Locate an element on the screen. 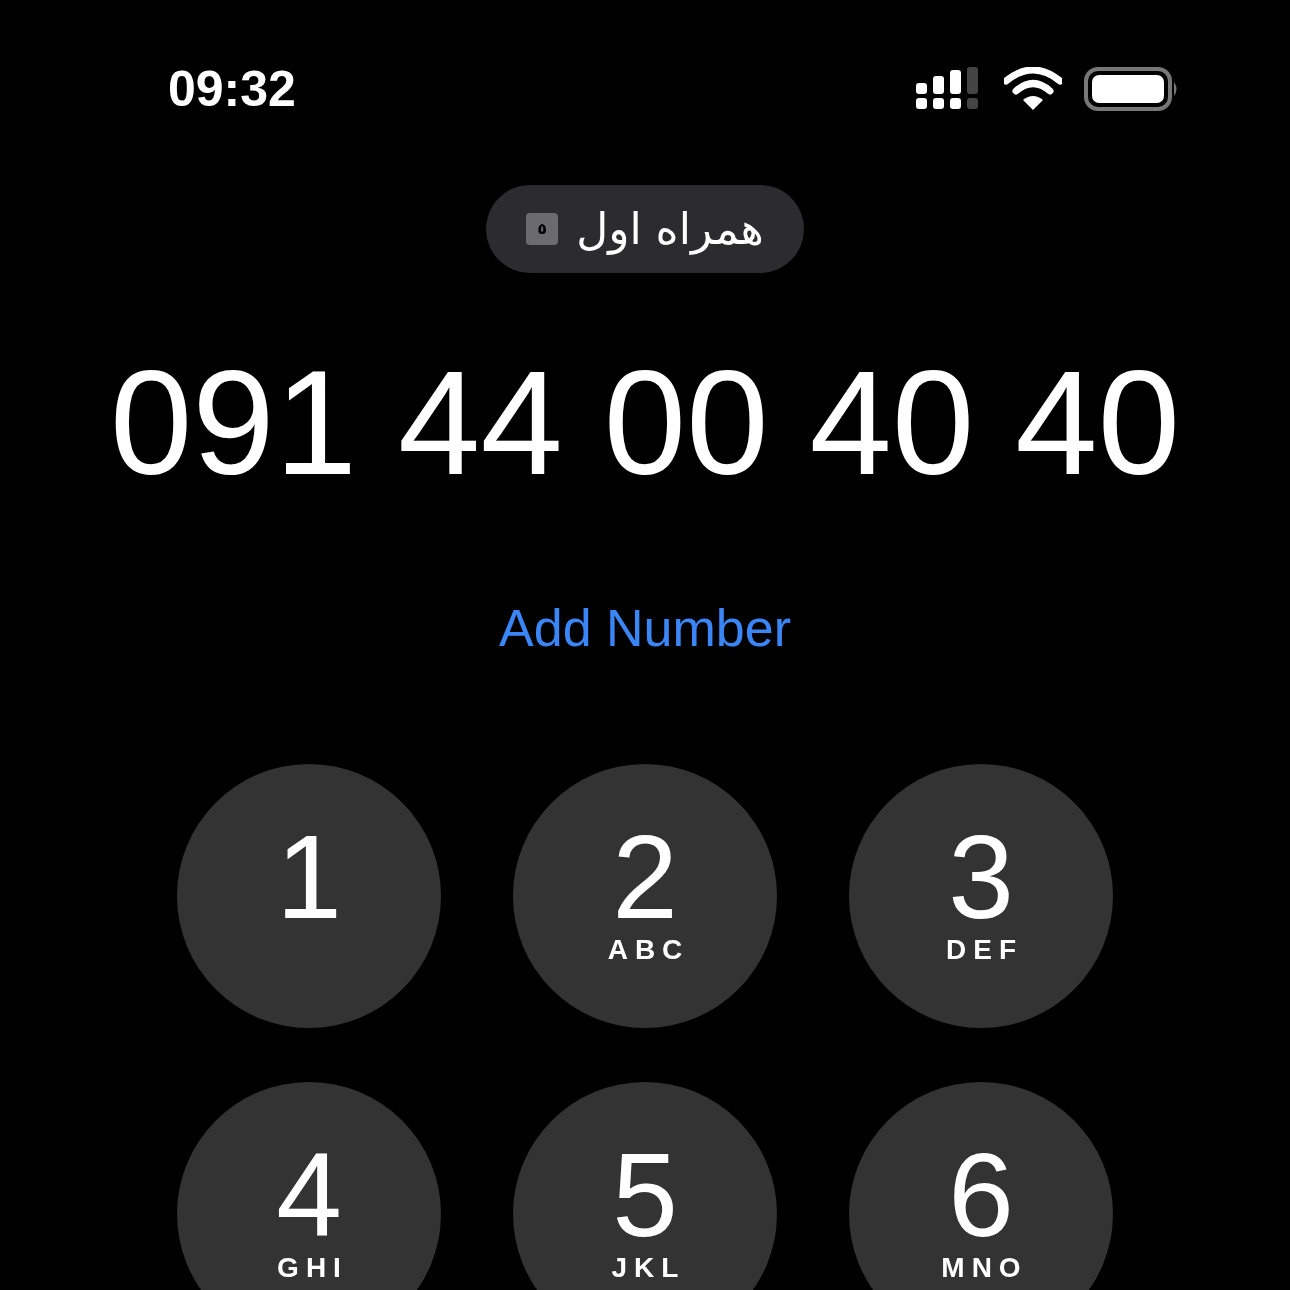  add-number-link: Add Number is located at coordinates (645, 628).